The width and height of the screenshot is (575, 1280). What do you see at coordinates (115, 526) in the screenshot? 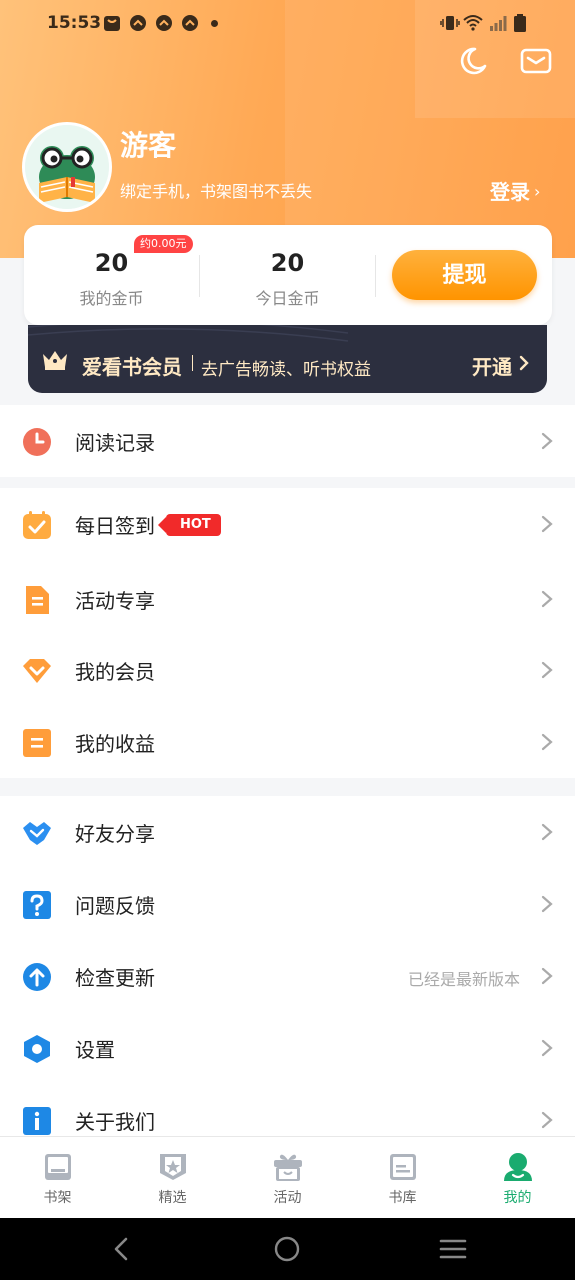
I see `menu-label: 每日签到` at bounding box center [115, 526].